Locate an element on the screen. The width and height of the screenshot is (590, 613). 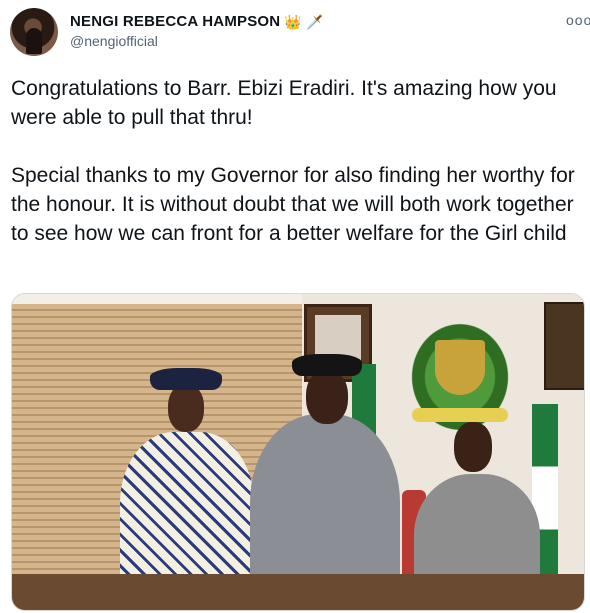
state-crest is located at coordinates (460, 370).